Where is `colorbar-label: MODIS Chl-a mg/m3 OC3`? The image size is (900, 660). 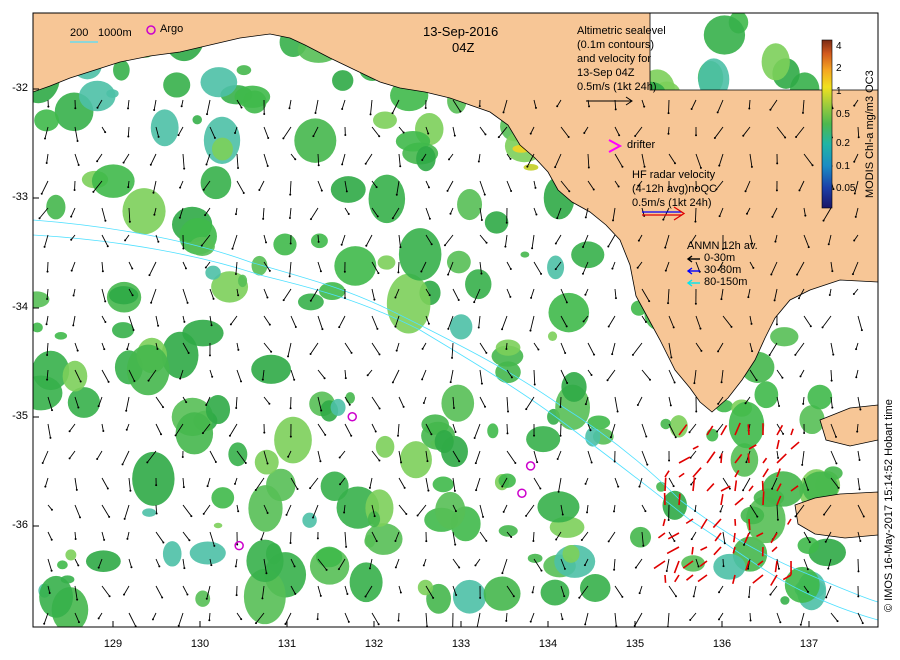
colorbar-label: MODIS Chl-a mg/m3 OC3 is located at coordinates (870, 134).